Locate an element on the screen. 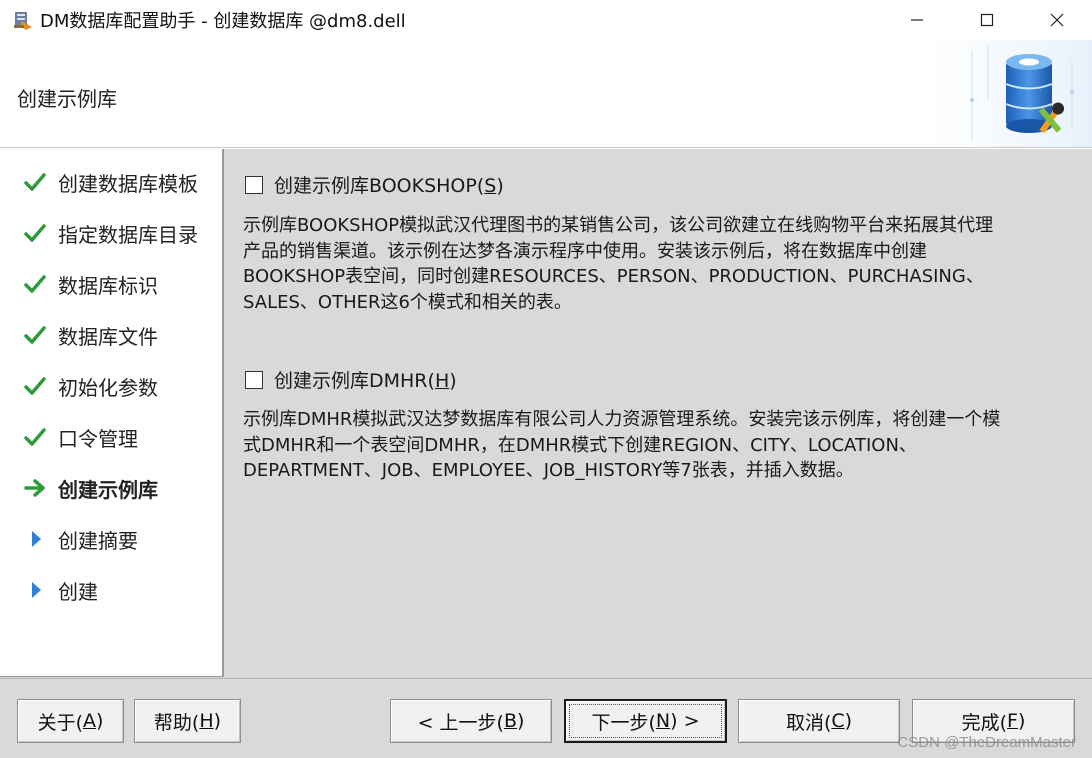  next-button: 下一步(N) > is located at coordinates (645, 721).